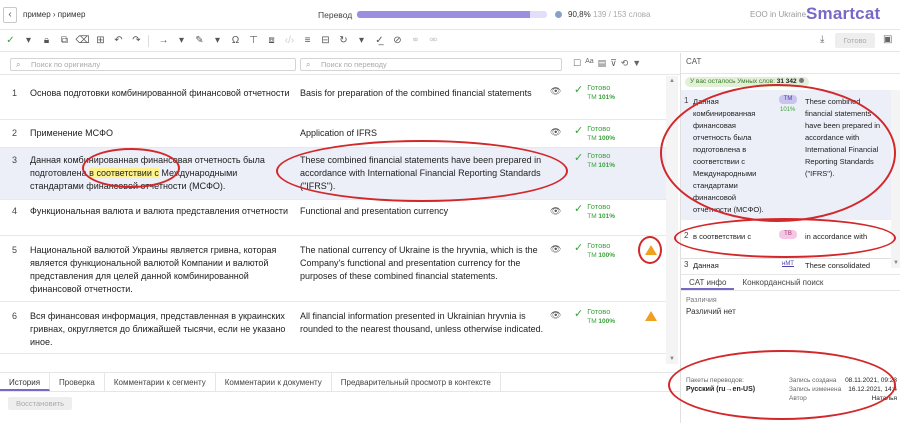  Describe the element at coordinates (82, 41) in the screenshot. I see `clear-icon: ⌫` at that location.